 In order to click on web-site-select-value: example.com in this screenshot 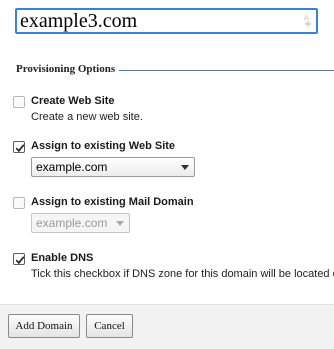, I will do `click(72, 167)`.